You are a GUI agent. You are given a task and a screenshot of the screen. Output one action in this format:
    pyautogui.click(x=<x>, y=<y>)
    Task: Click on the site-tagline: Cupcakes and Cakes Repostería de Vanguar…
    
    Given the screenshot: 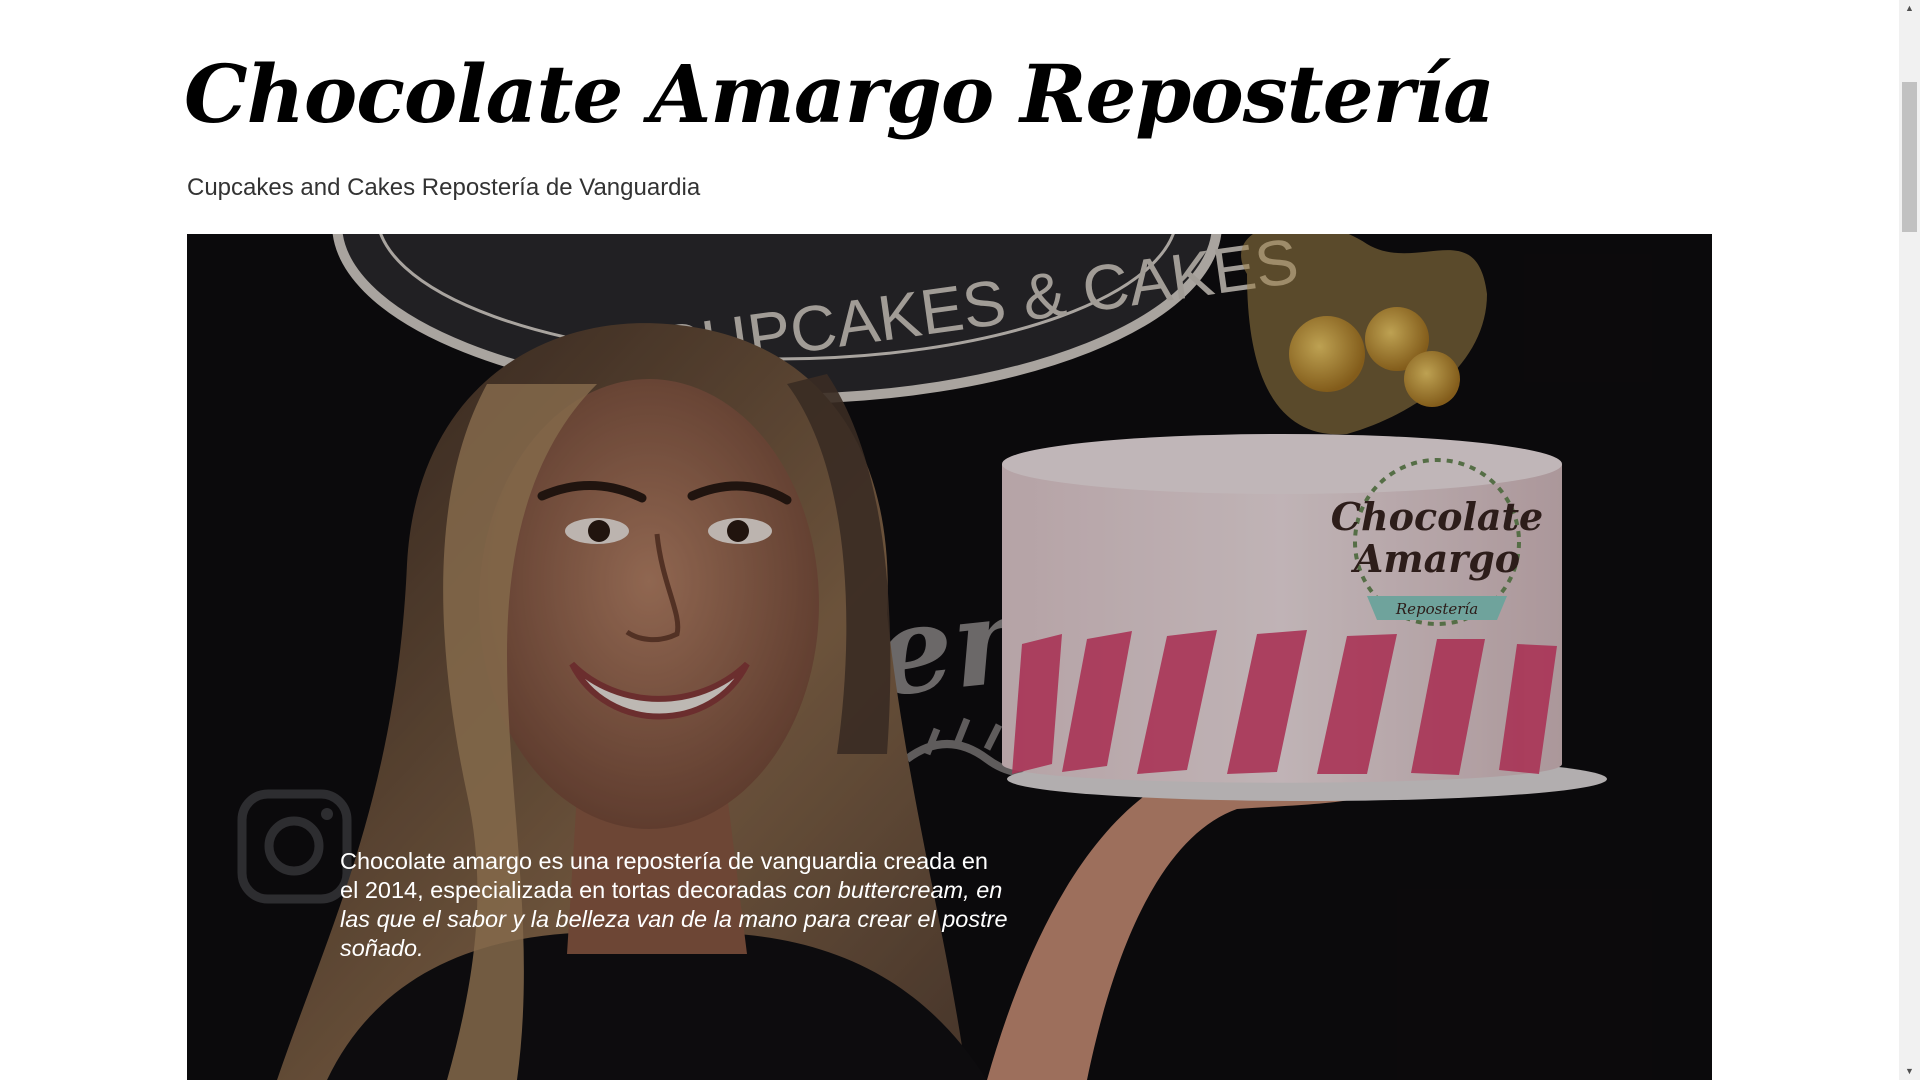 What is the action you would take?
    pyautogui.click(x=444, y=187)
    